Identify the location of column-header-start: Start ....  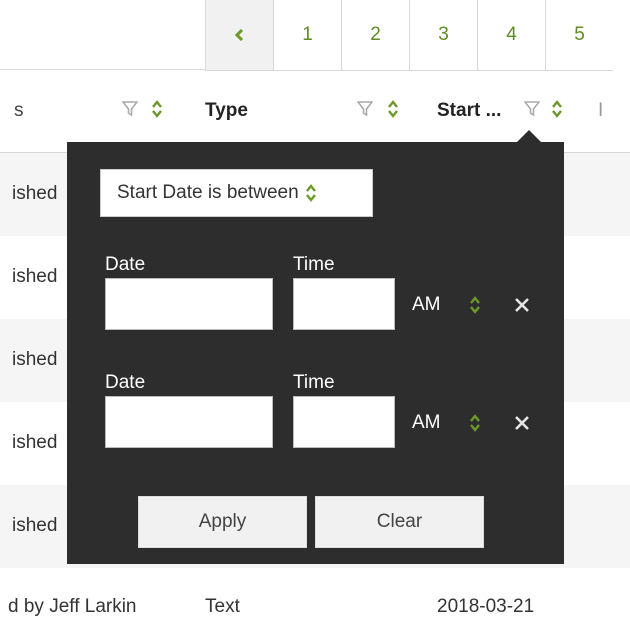
(469, 111).